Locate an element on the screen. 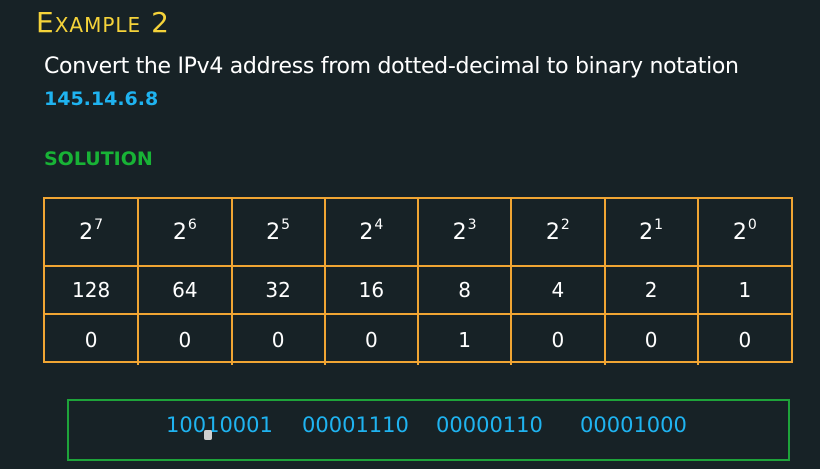  power-cell: 24 is located at coordinates (371, 233).